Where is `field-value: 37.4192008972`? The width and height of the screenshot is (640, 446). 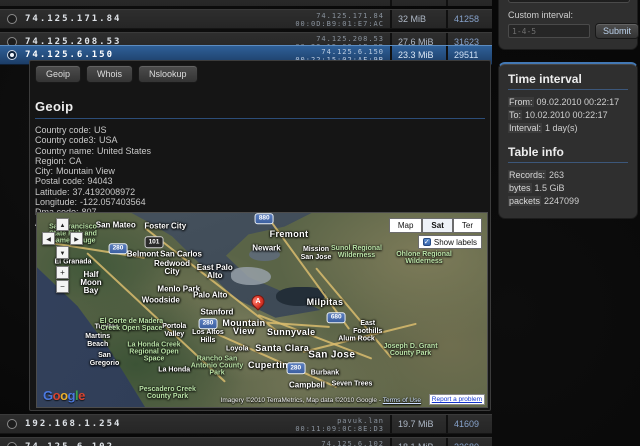 field-value: 37.4192008972 is located at coordinates (104, 191).